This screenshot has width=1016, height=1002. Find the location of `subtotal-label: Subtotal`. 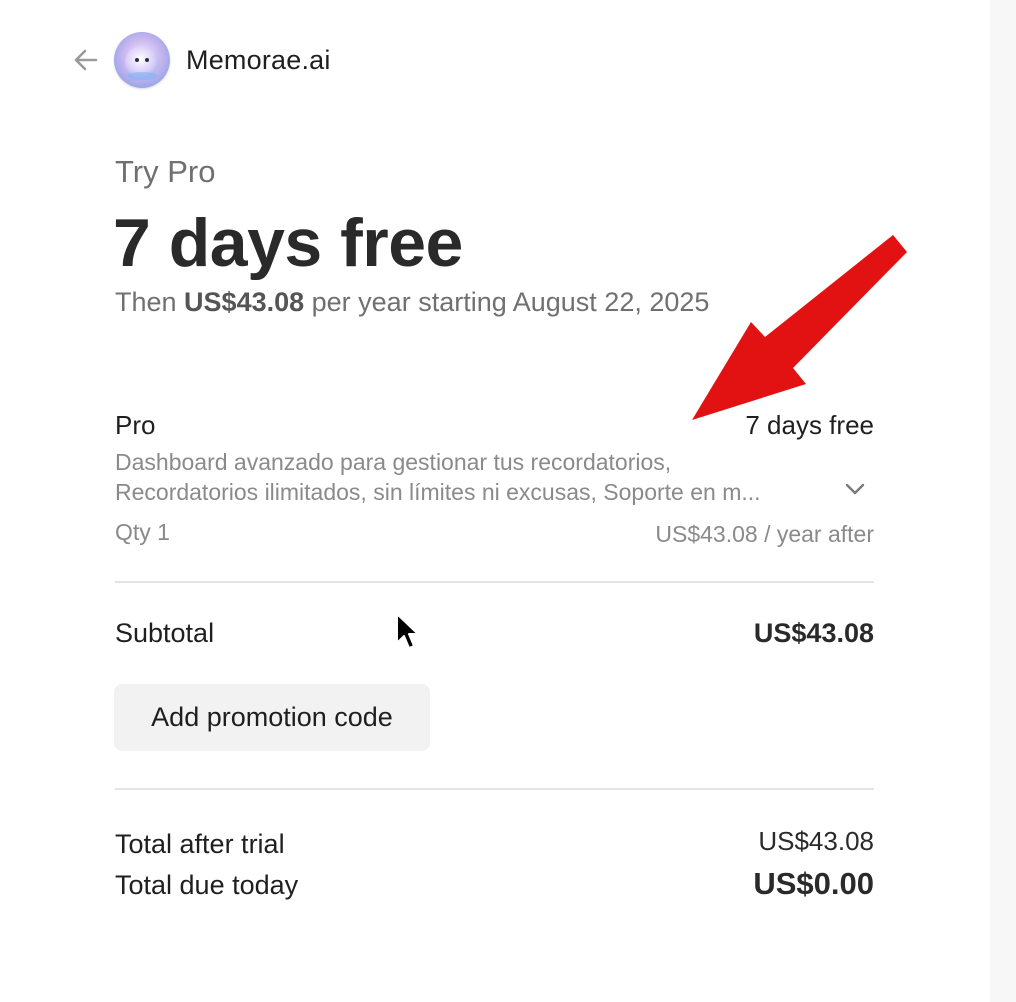

subtotal-label: Subtotal is located at coordinates (165, 633).